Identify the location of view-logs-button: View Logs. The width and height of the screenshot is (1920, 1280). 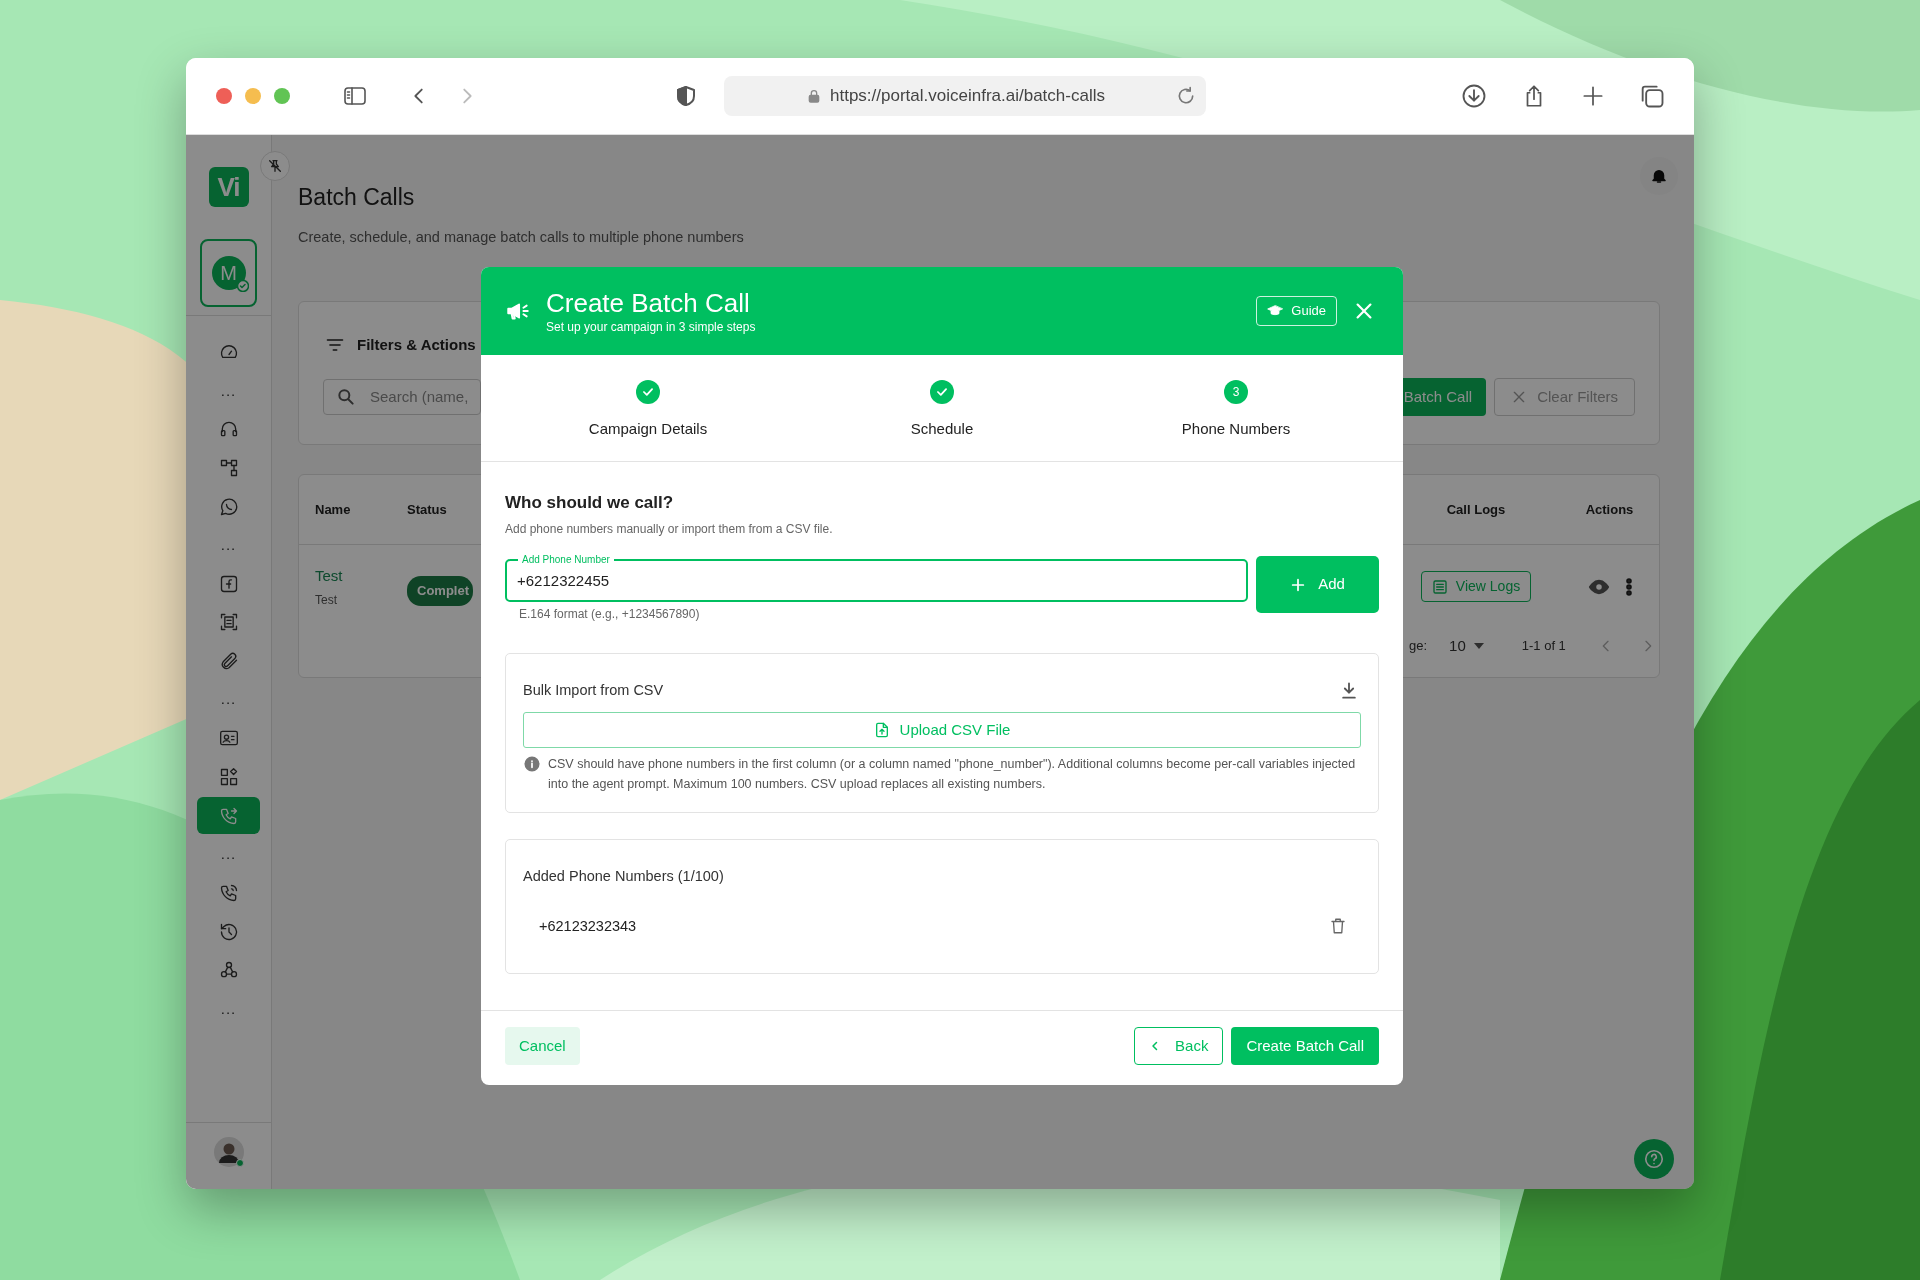
(1476, 587).